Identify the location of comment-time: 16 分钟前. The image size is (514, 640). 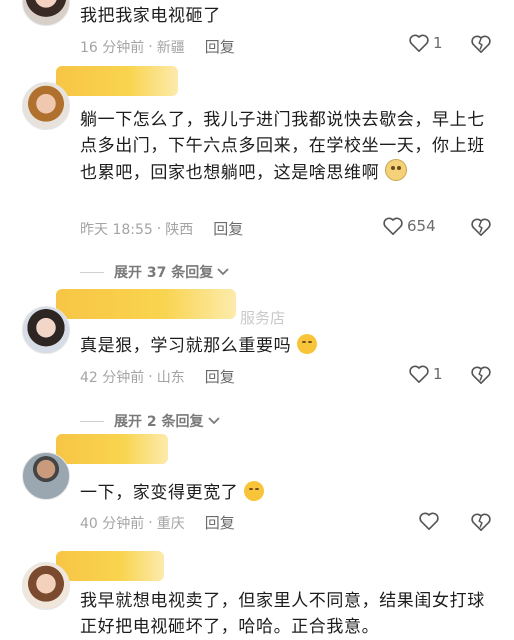
(112, 47).